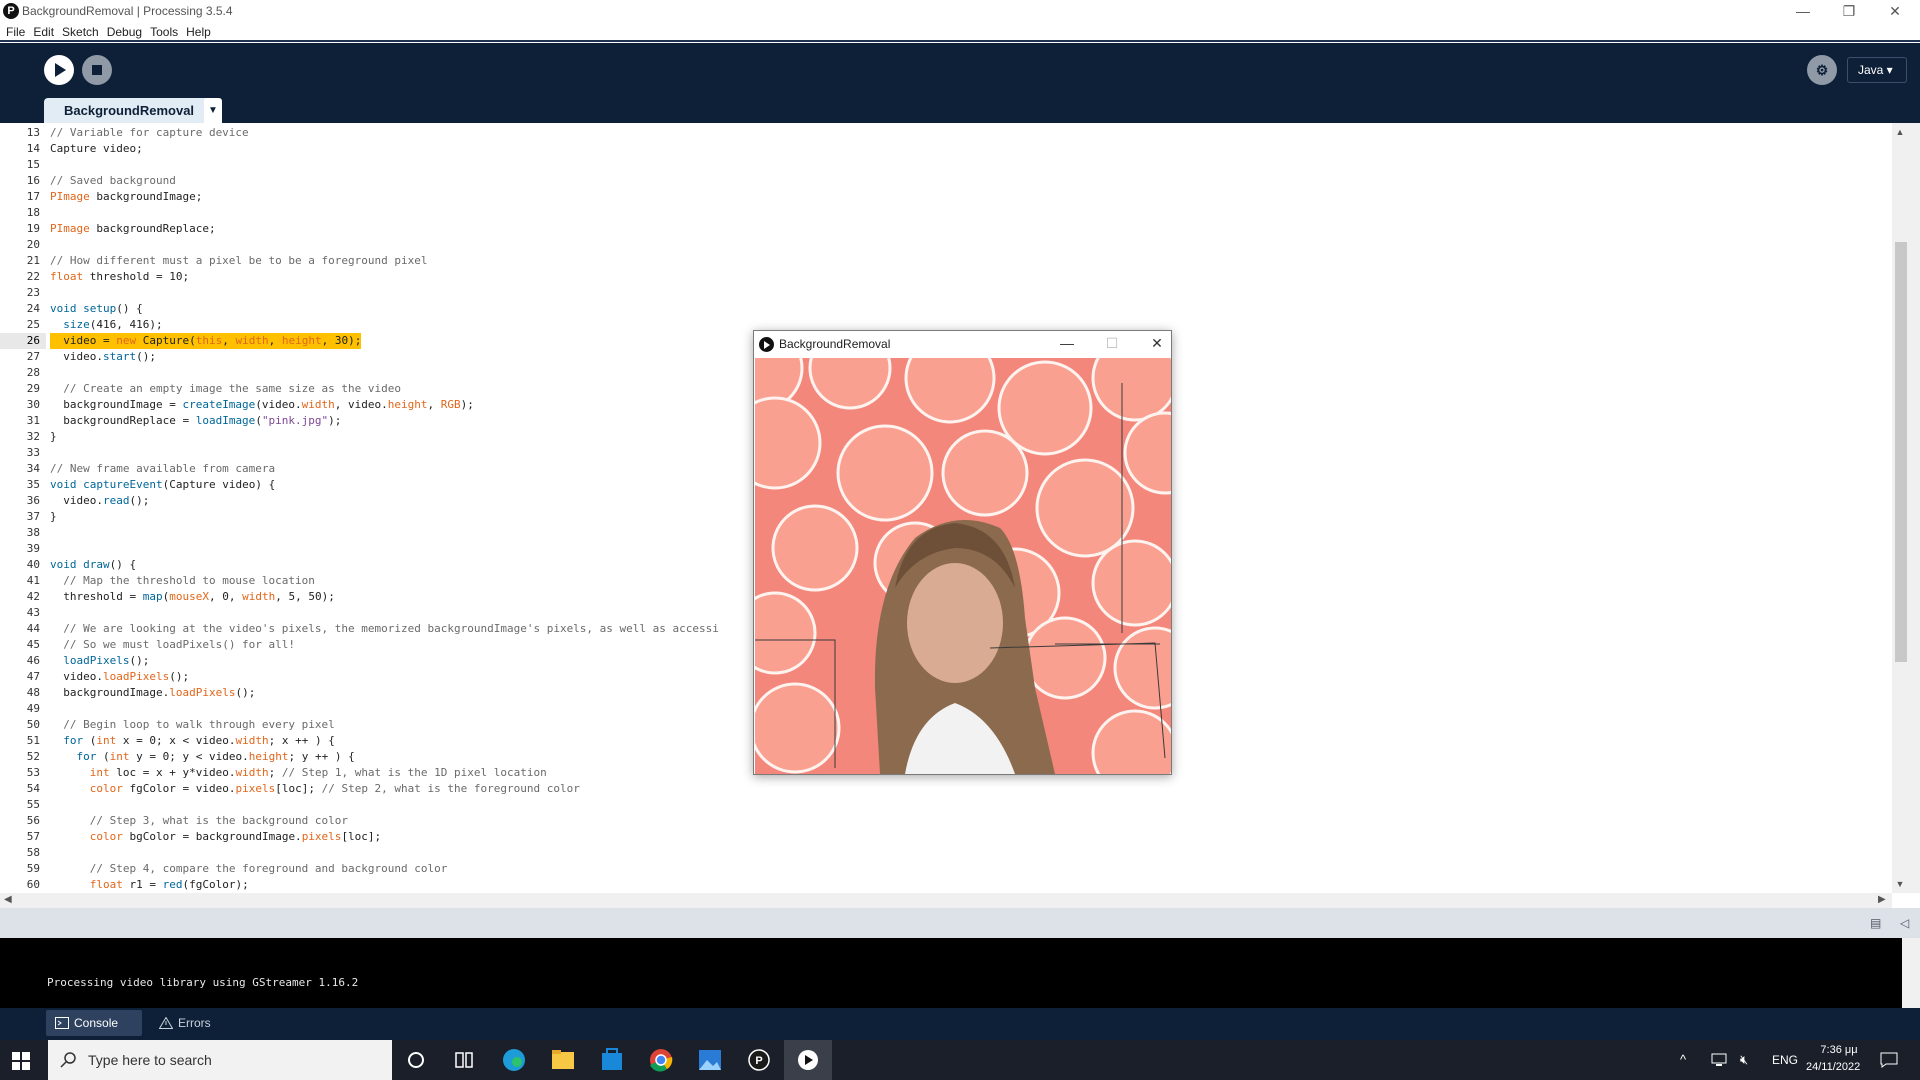  Describe the element at coordinates (113, 181) in the screenshot. I see `code-line: // Saved background` at that location.